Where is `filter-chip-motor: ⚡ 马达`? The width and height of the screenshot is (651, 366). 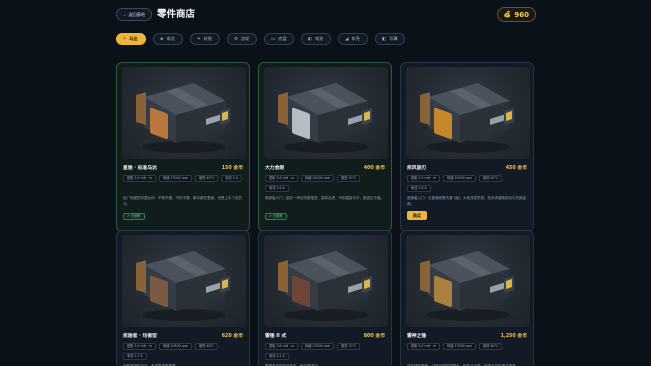 filter-chip-motor: ⚡ 马达 is located at coordinates (131, 39).